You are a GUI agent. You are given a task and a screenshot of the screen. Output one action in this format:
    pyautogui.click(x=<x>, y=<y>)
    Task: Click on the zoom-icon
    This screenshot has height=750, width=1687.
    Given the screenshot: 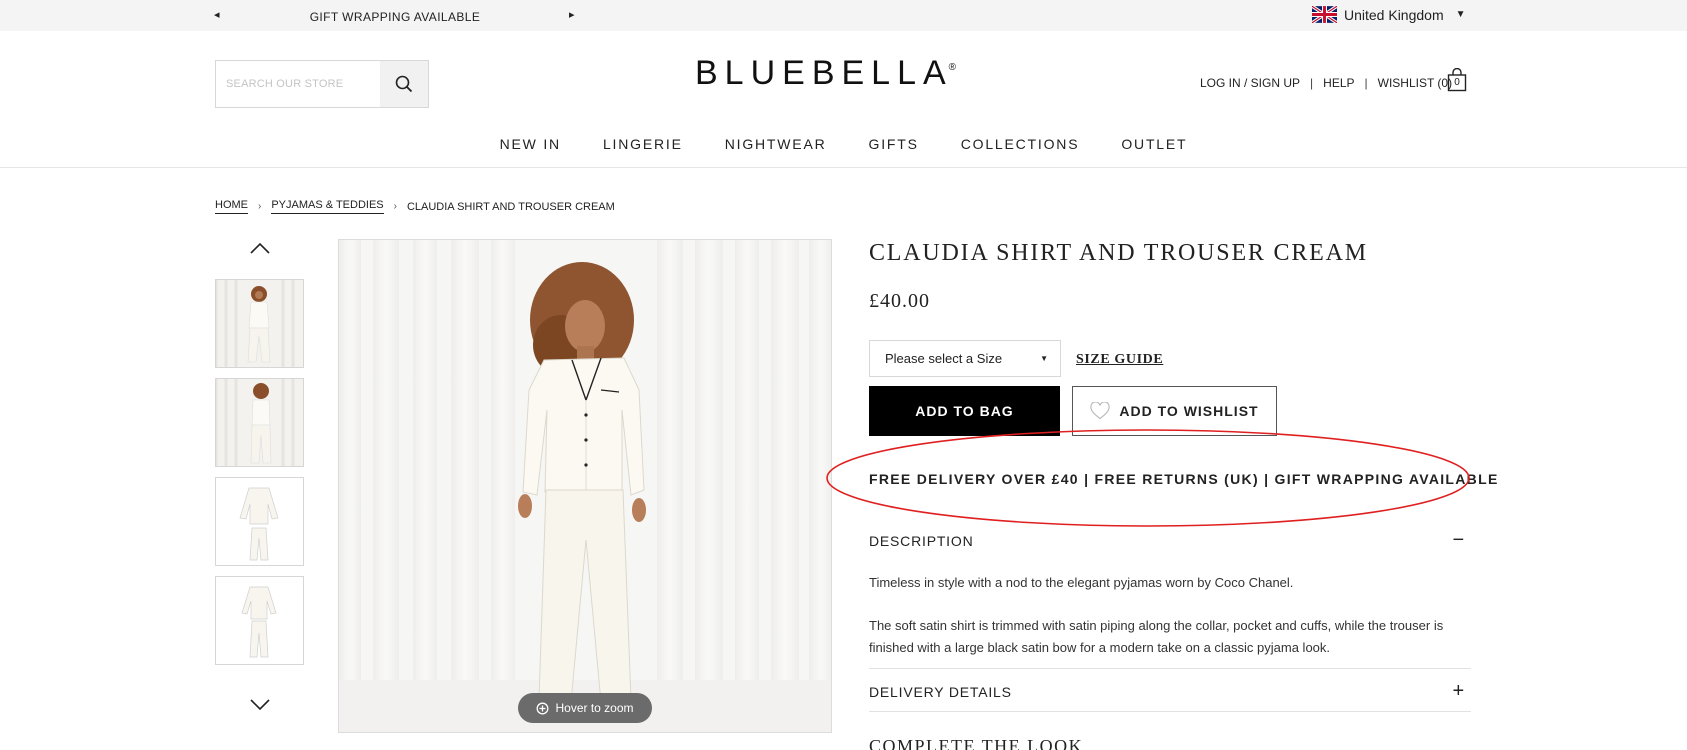 What is the action you would take?
    pyautogui.click(x=543, y=708)
    